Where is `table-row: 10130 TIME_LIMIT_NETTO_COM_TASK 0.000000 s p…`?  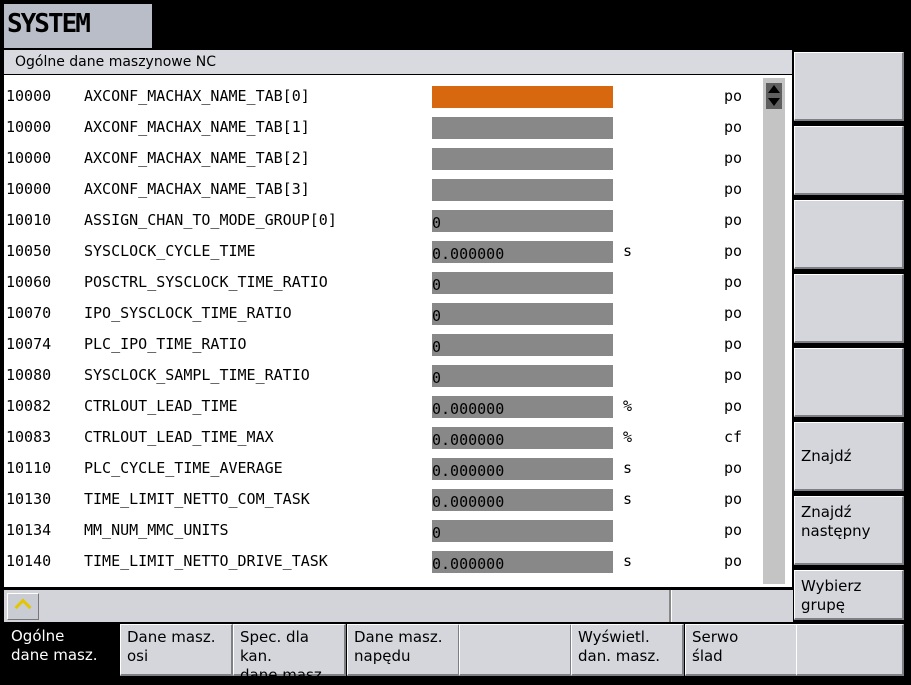
table-row: 10130 TIME_LIMIT_NETTO_COM_TASK 0.000000 s p… is located at coordinates (384, 501).